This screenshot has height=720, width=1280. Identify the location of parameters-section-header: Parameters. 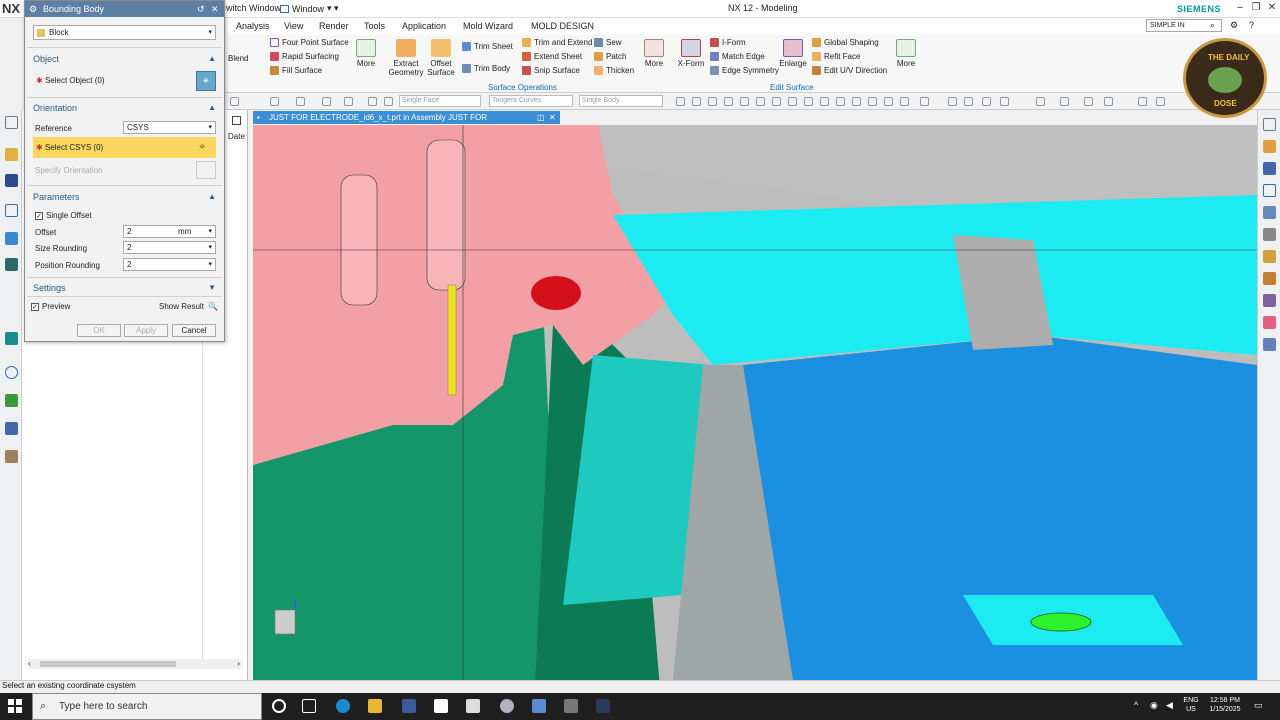
(56, 197).